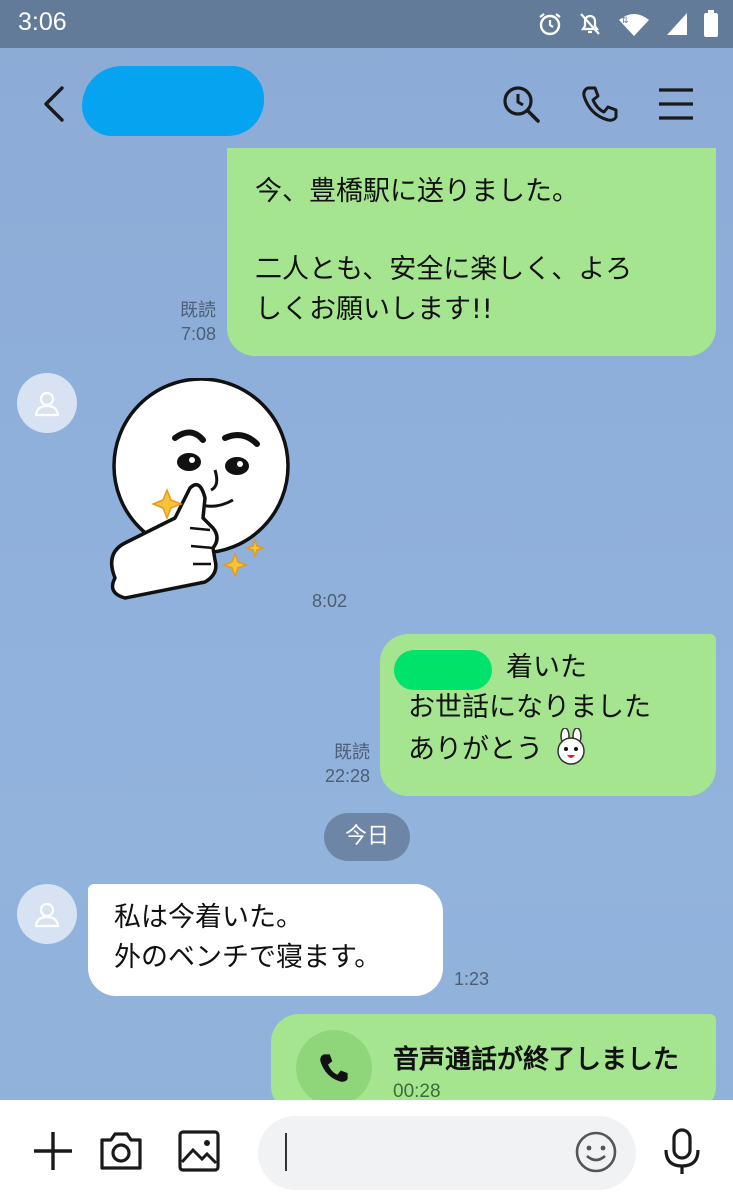 This screenshot has width=733, height=1200. What do you see at coordinates (248, 957) in the screenshot?
I see `message-text-line: 外のベンチで寝ます。` at bounding box center [248, 957].